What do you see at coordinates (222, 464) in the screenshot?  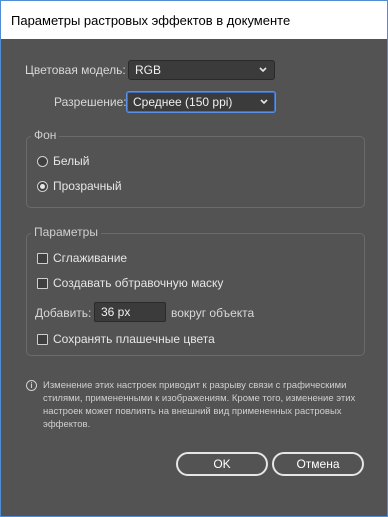 I see `ok-button: OK` at bounding box center [222, 464].